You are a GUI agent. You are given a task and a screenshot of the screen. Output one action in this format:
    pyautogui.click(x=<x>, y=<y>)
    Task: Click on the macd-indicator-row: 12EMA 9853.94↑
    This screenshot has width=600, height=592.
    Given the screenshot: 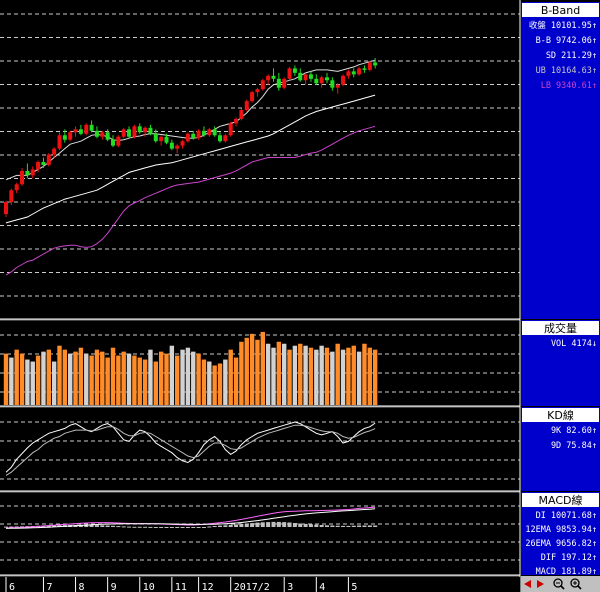 What is the action you would take?
    pyautogui.click(x=561, y=530)
    